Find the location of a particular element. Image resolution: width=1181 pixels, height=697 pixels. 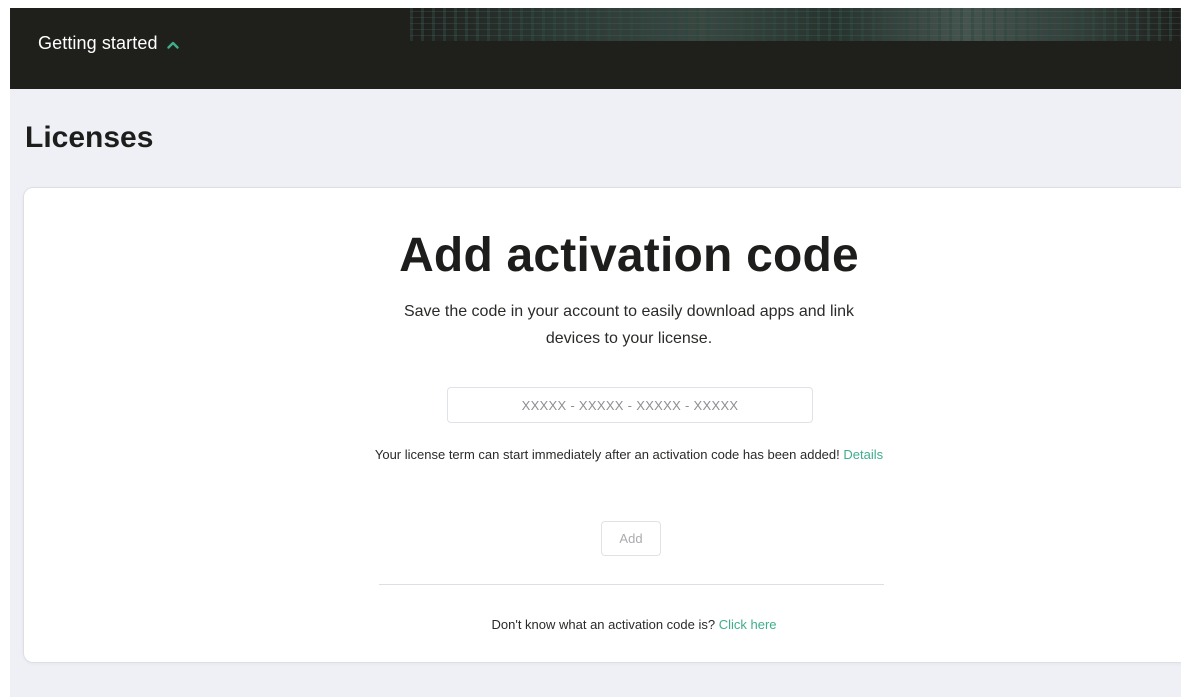

add-button: Add is located at coordinates (631, 538).